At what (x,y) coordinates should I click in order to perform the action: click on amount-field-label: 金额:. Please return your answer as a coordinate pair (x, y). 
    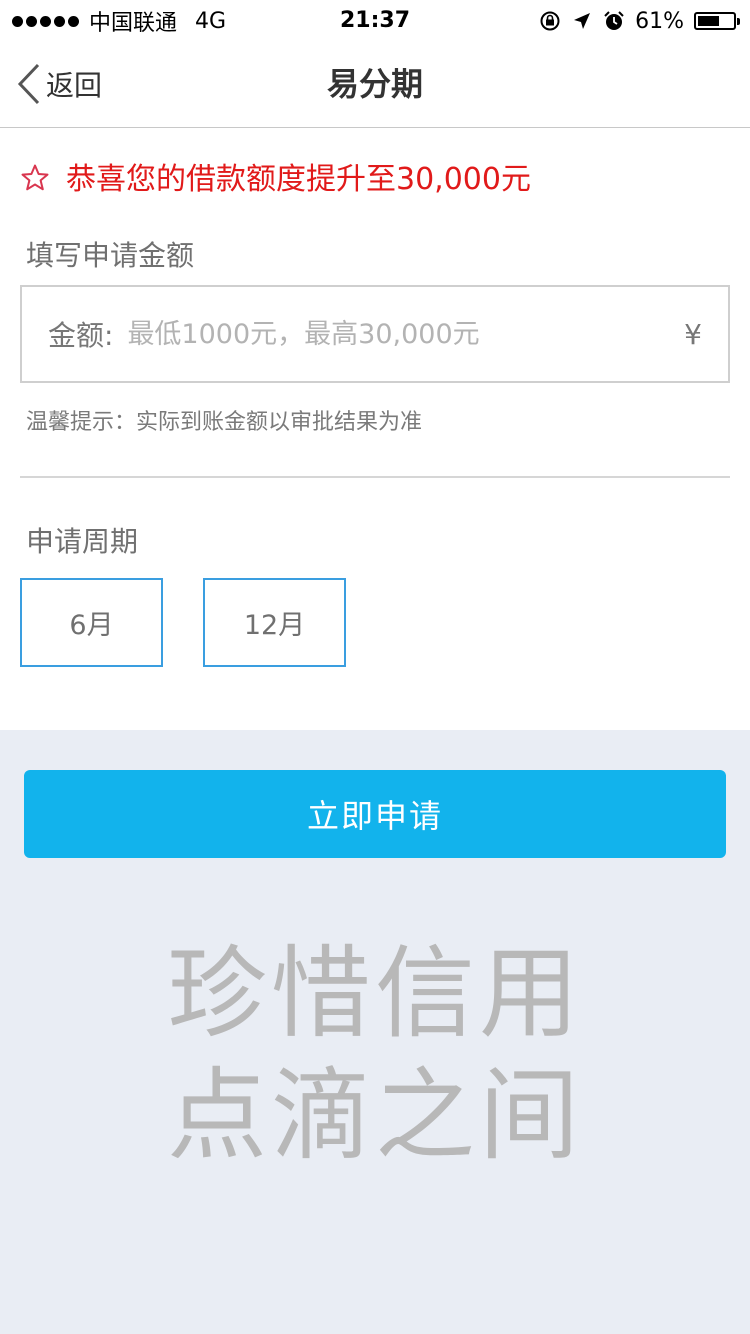
    Looking at the image, I should click on (81, 335).